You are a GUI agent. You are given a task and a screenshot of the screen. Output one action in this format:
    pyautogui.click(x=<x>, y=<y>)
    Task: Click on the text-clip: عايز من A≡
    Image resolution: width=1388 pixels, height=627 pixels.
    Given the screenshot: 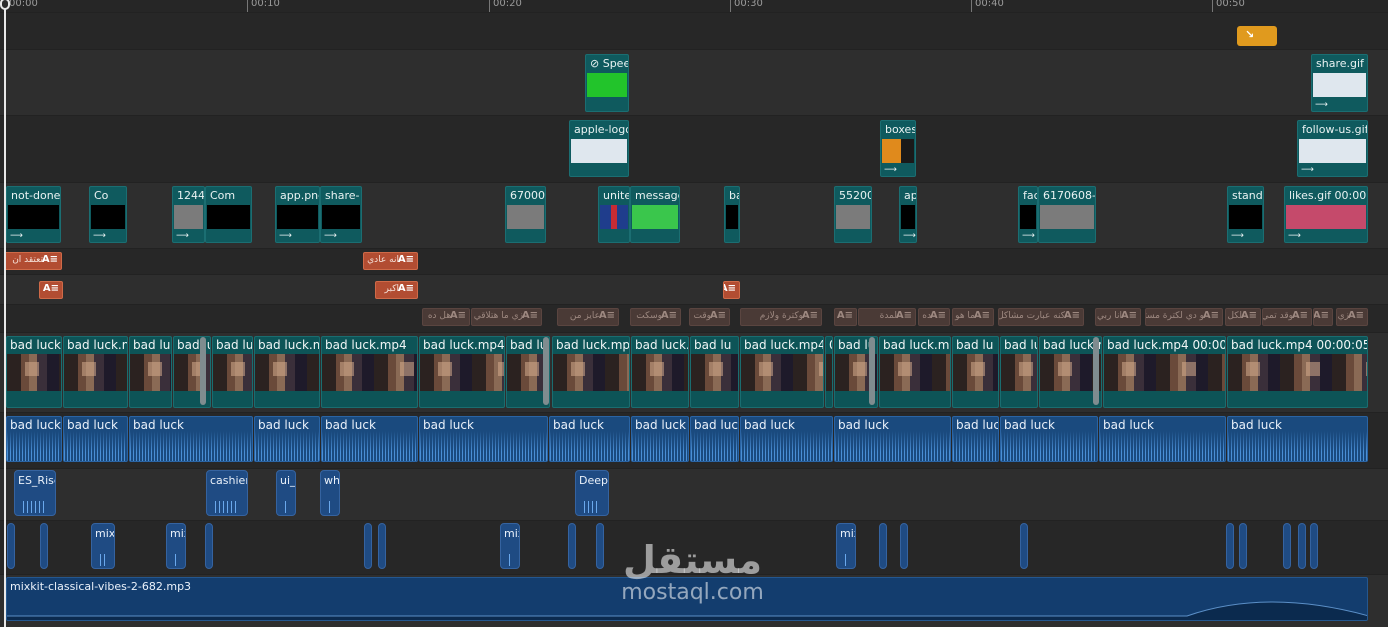 What is the action you would take?
    pyautogui.click(x=588, y=317)
    